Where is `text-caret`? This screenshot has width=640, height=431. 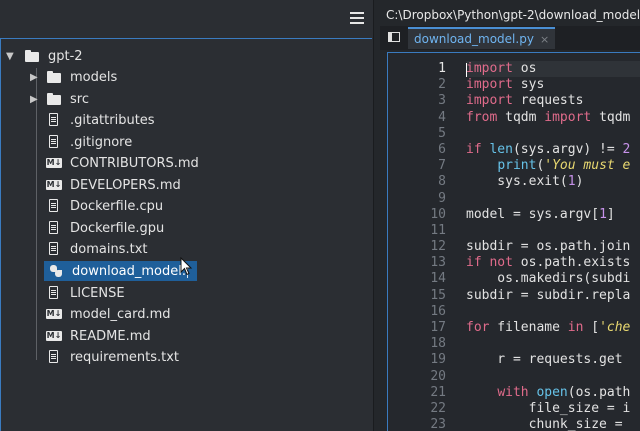
text-caret is located at coordinates (466, 70).